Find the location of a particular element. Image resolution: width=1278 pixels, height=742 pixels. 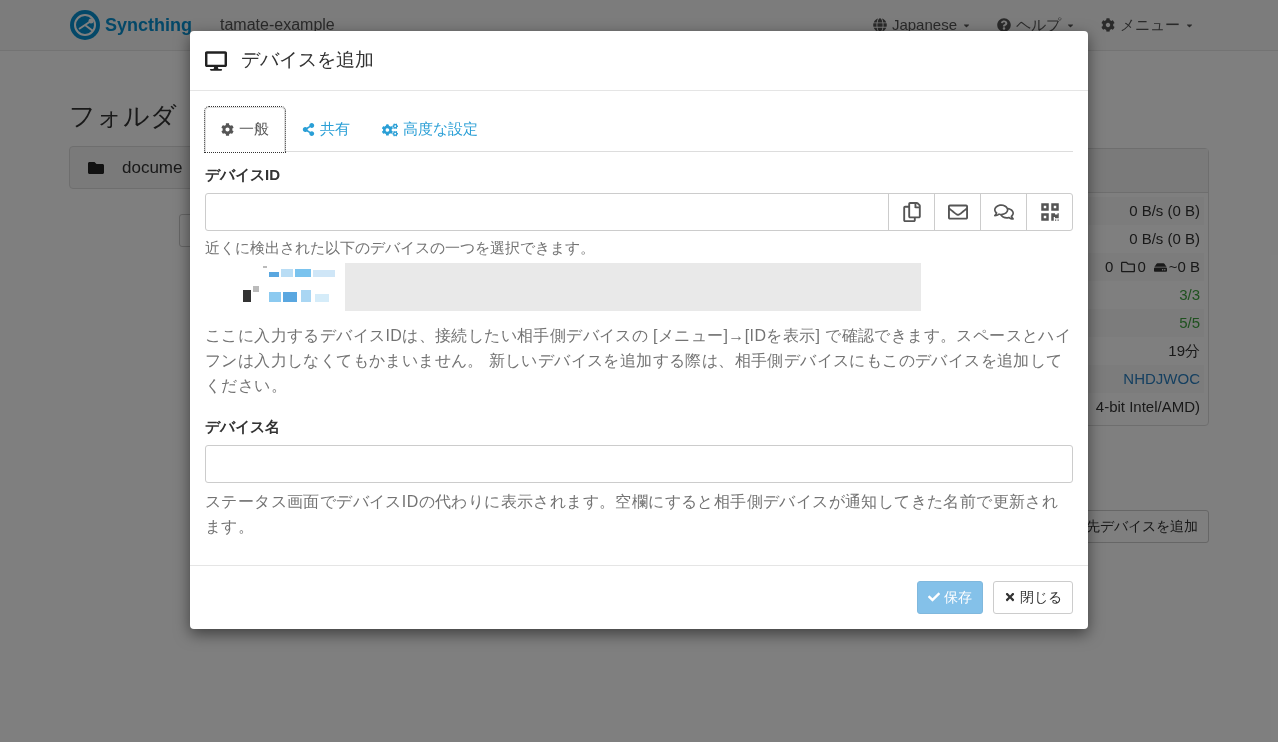

field-label: デバイス名 is located at coordinates (243, 427).